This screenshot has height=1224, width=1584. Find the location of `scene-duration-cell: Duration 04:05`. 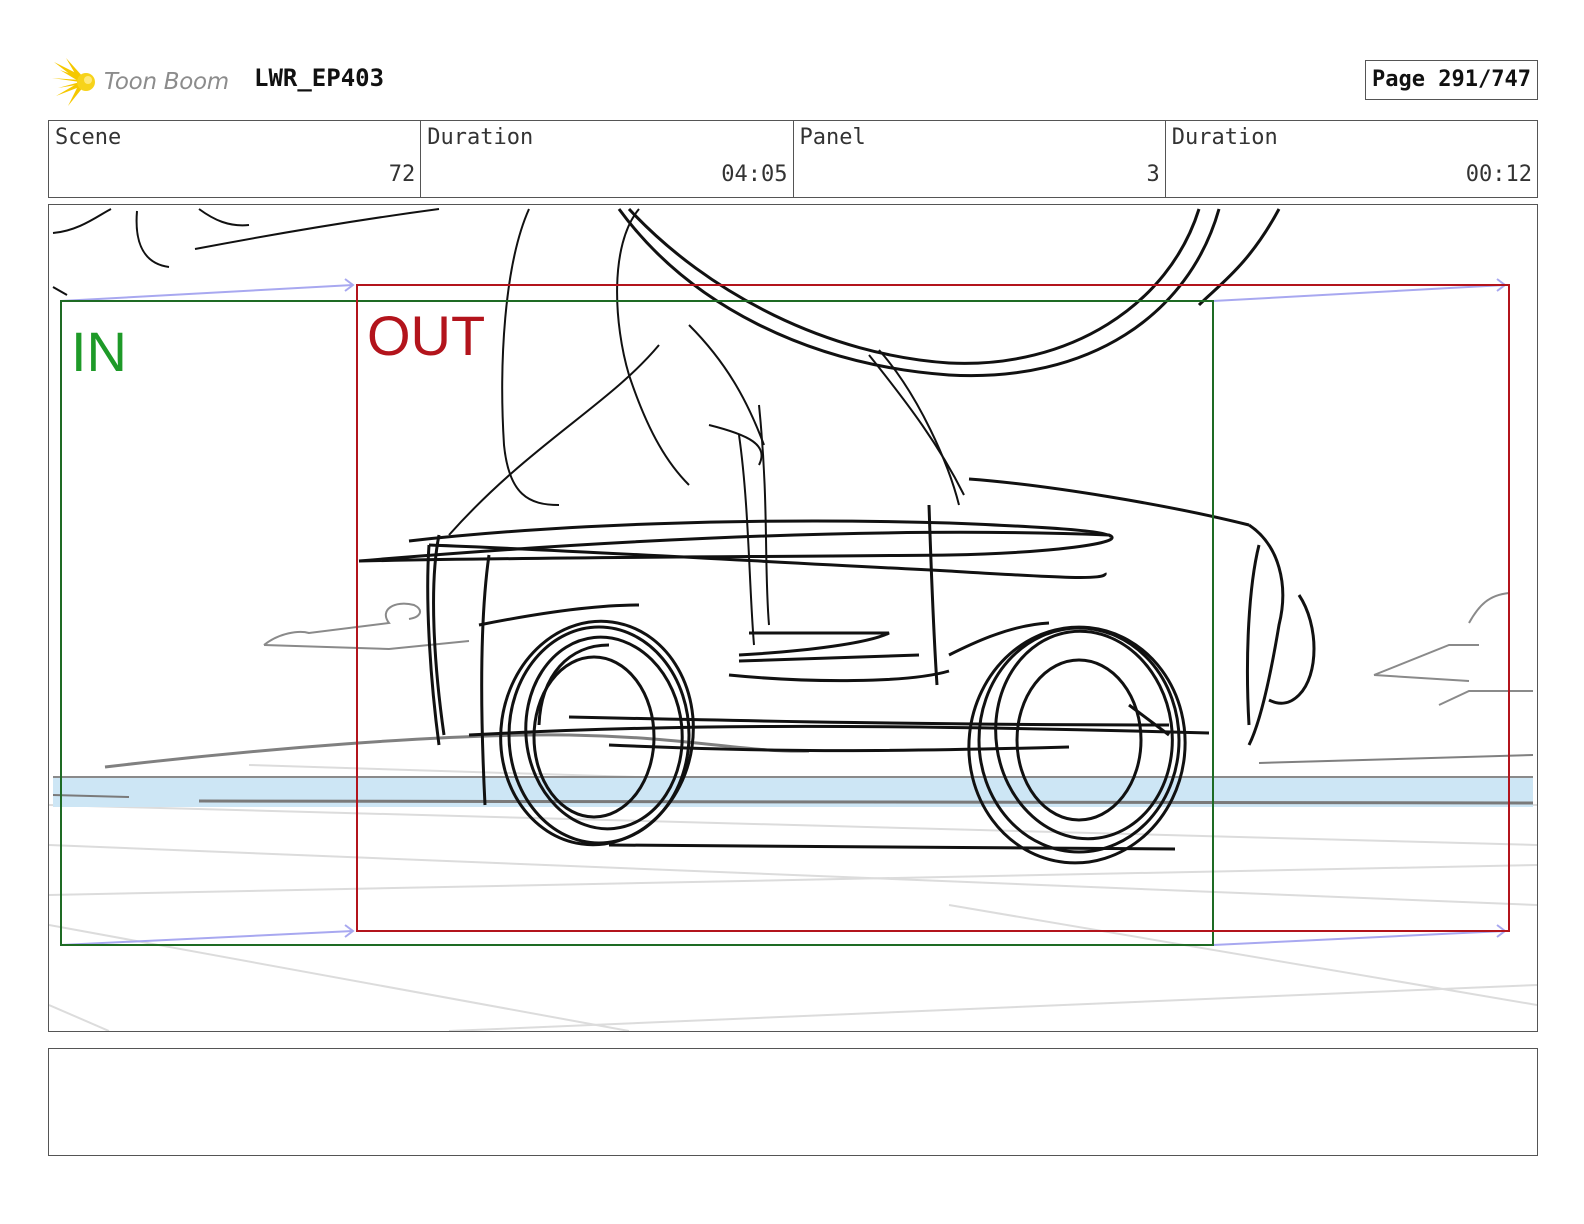

scene-duration-cell: Duration 04:05 is located at coordinates (607, 159).